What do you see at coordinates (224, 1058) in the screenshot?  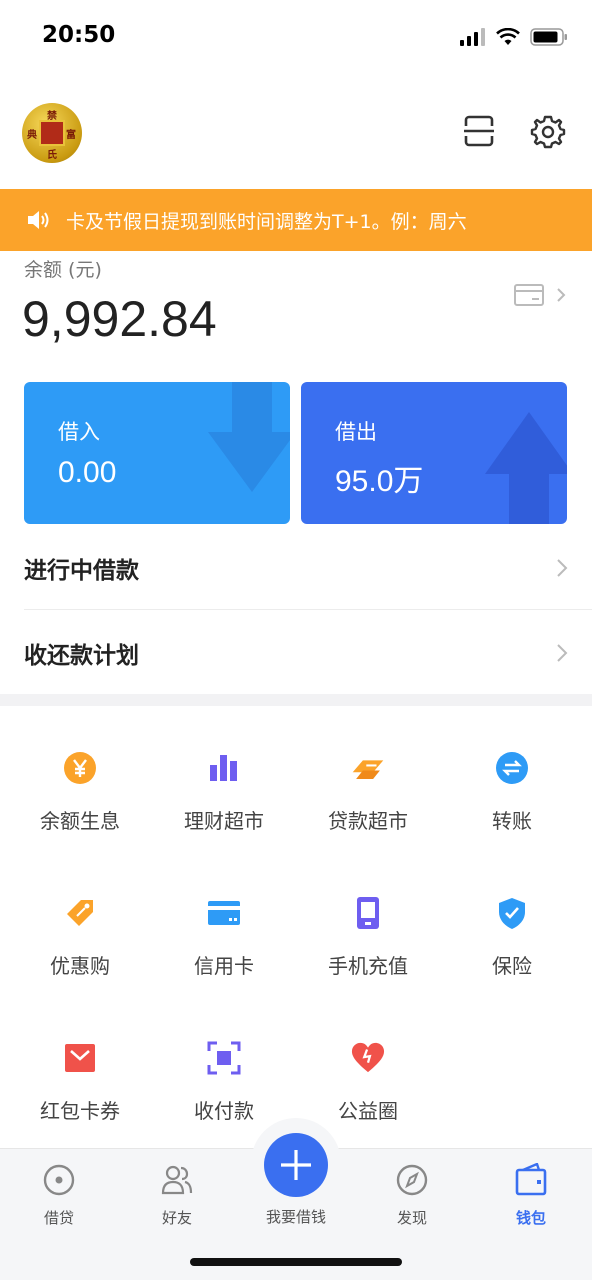 I see `scan-frame-icon` at bounding box center [224, 1058].